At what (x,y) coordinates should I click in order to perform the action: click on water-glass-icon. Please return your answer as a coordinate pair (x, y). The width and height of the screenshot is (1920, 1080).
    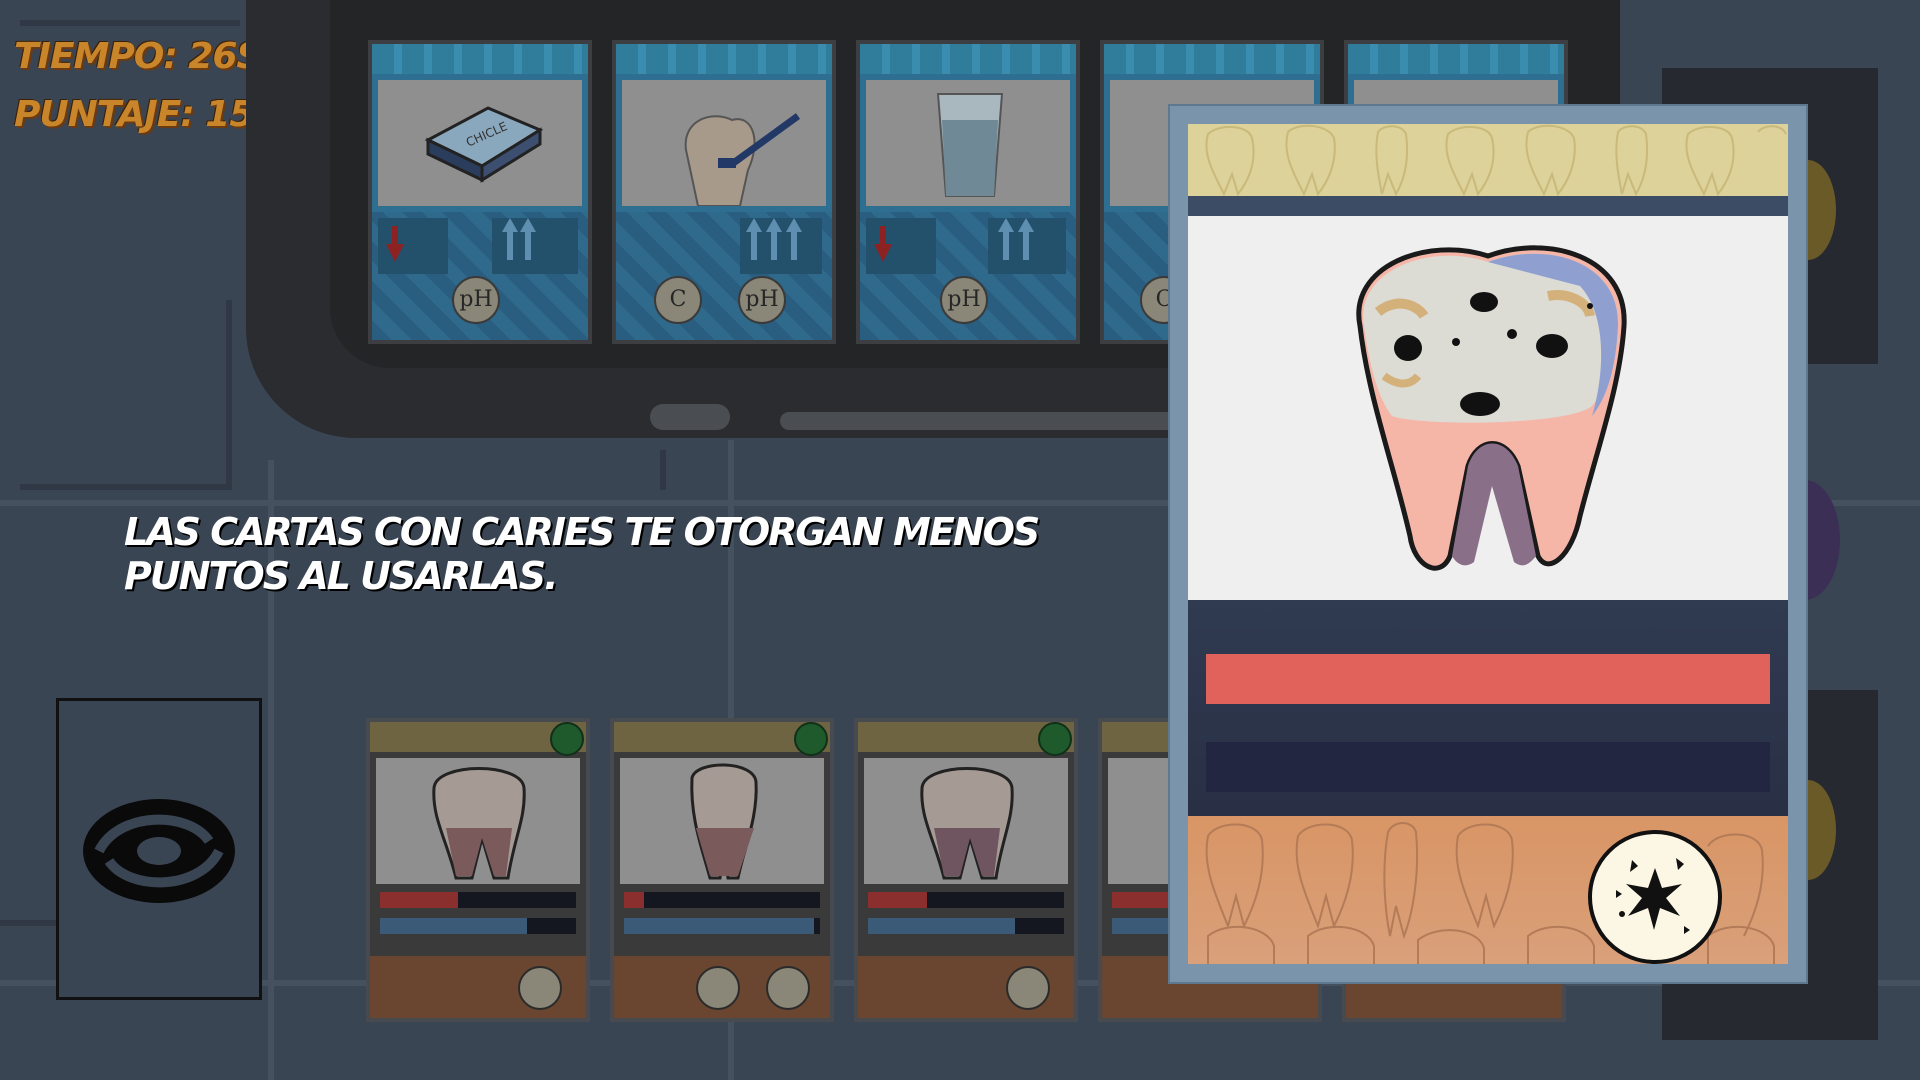
    Looking at the image, I should click on (970, 145).